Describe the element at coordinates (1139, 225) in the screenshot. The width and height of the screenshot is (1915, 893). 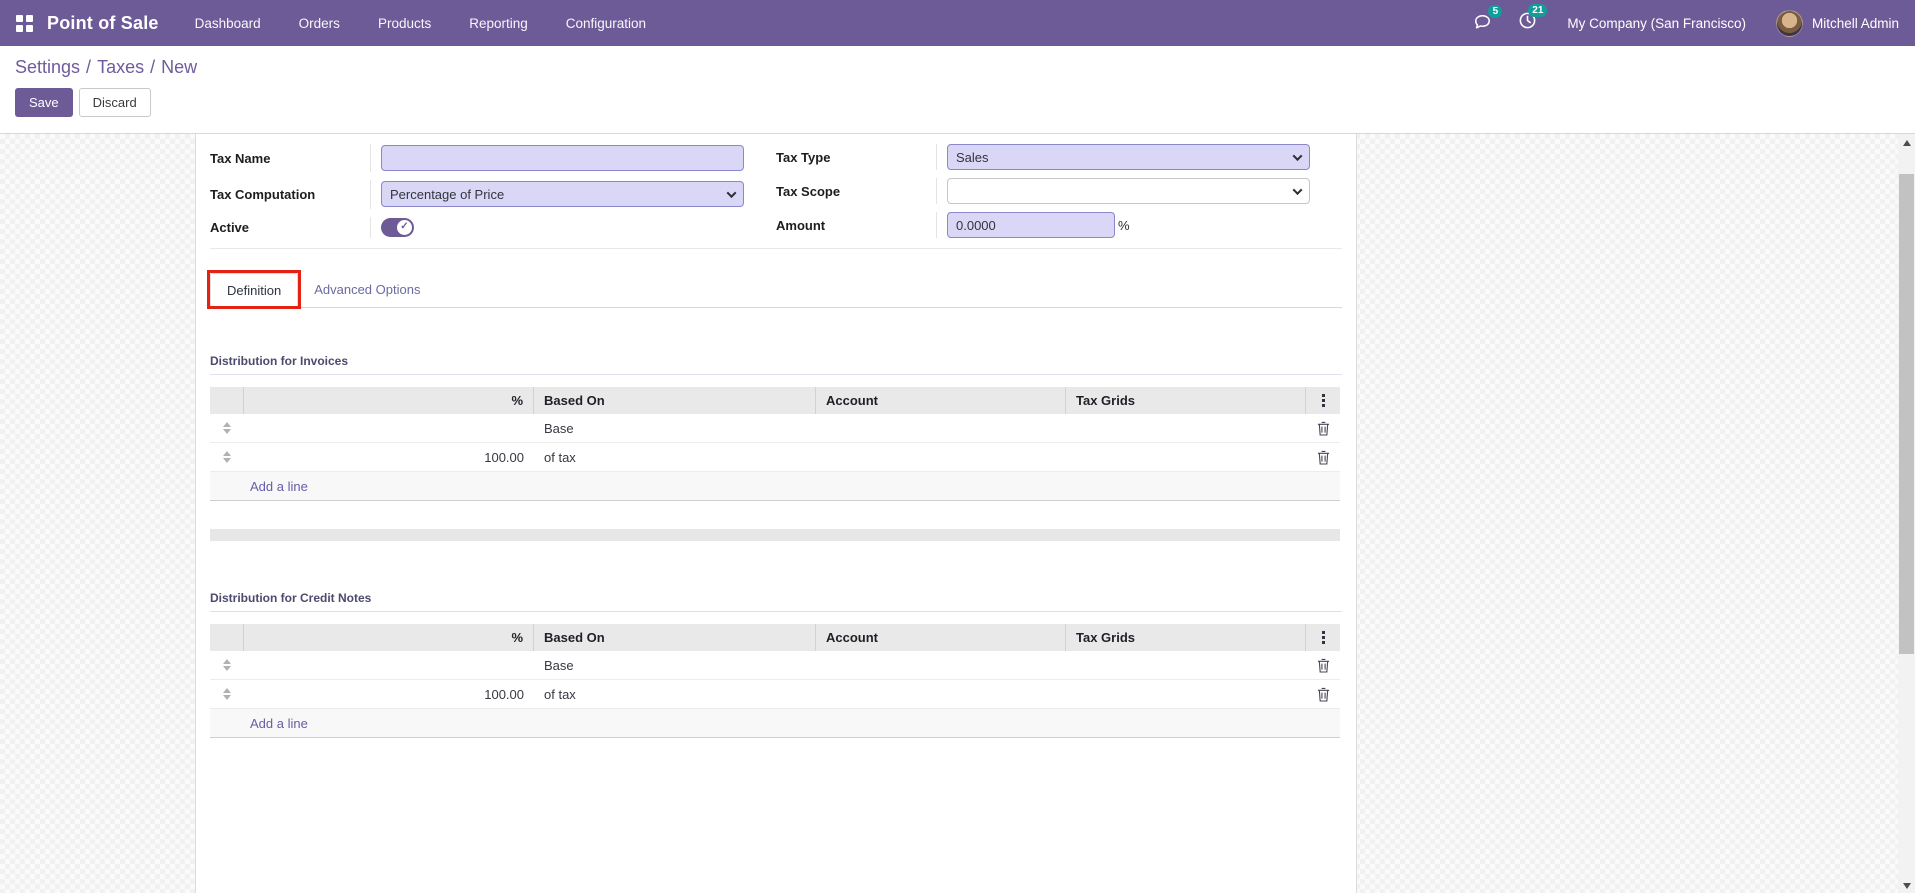
I see `amount-cell: %` at that location.